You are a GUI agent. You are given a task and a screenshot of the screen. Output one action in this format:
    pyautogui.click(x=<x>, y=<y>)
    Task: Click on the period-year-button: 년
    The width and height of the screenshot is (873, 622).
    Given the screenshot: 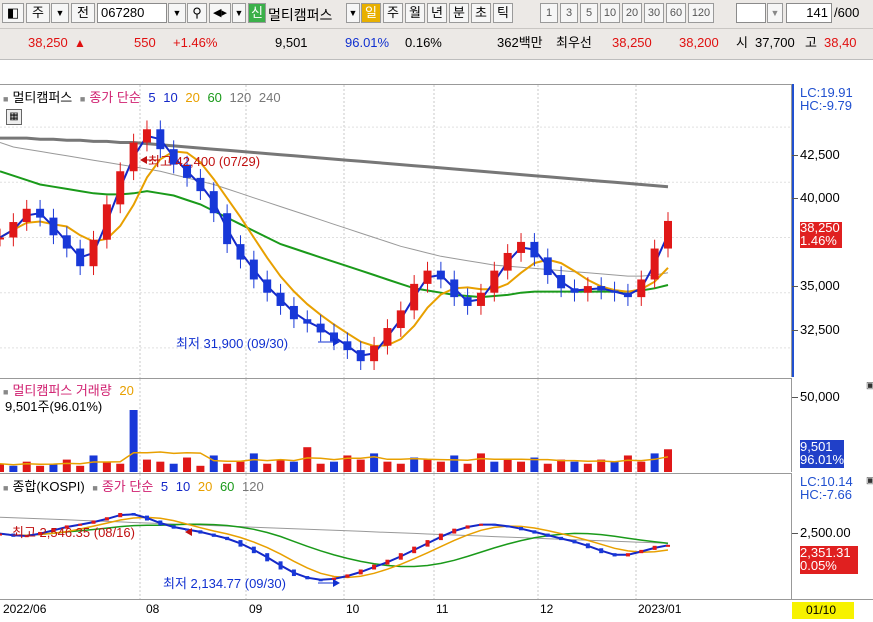 What is the action you would take?
    pyautogui.click(x=437, y=13)
    